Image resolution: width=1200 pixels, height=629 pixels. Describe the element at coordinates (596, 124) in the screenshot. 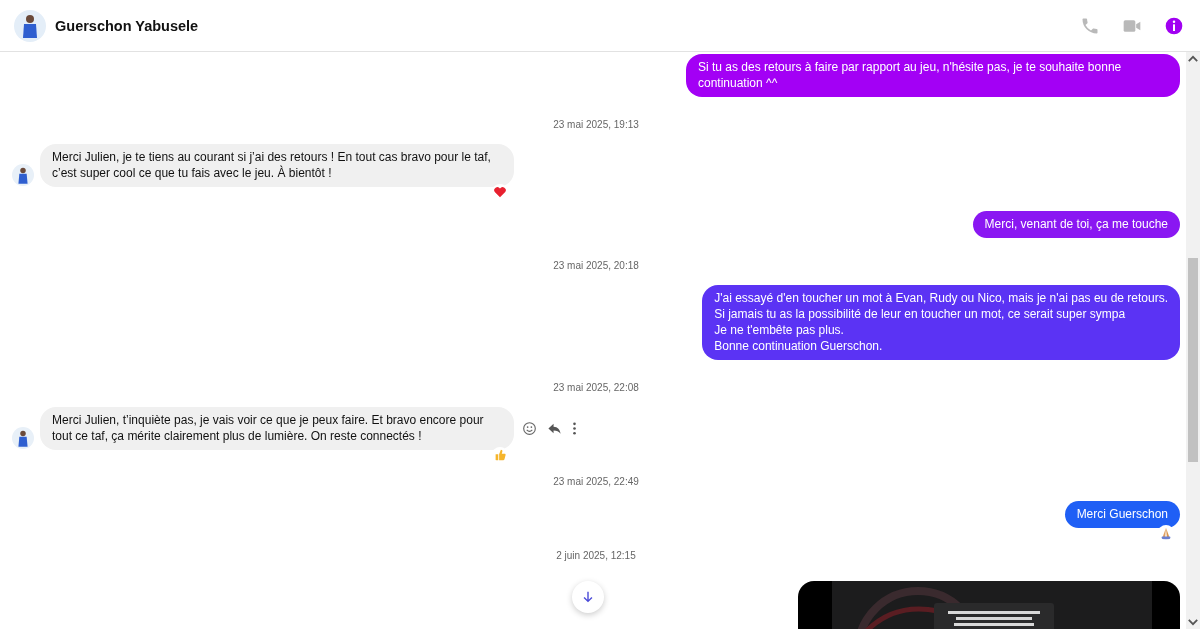

I see `message-timestamp: 23 mai 2025, 19:13` at that location.